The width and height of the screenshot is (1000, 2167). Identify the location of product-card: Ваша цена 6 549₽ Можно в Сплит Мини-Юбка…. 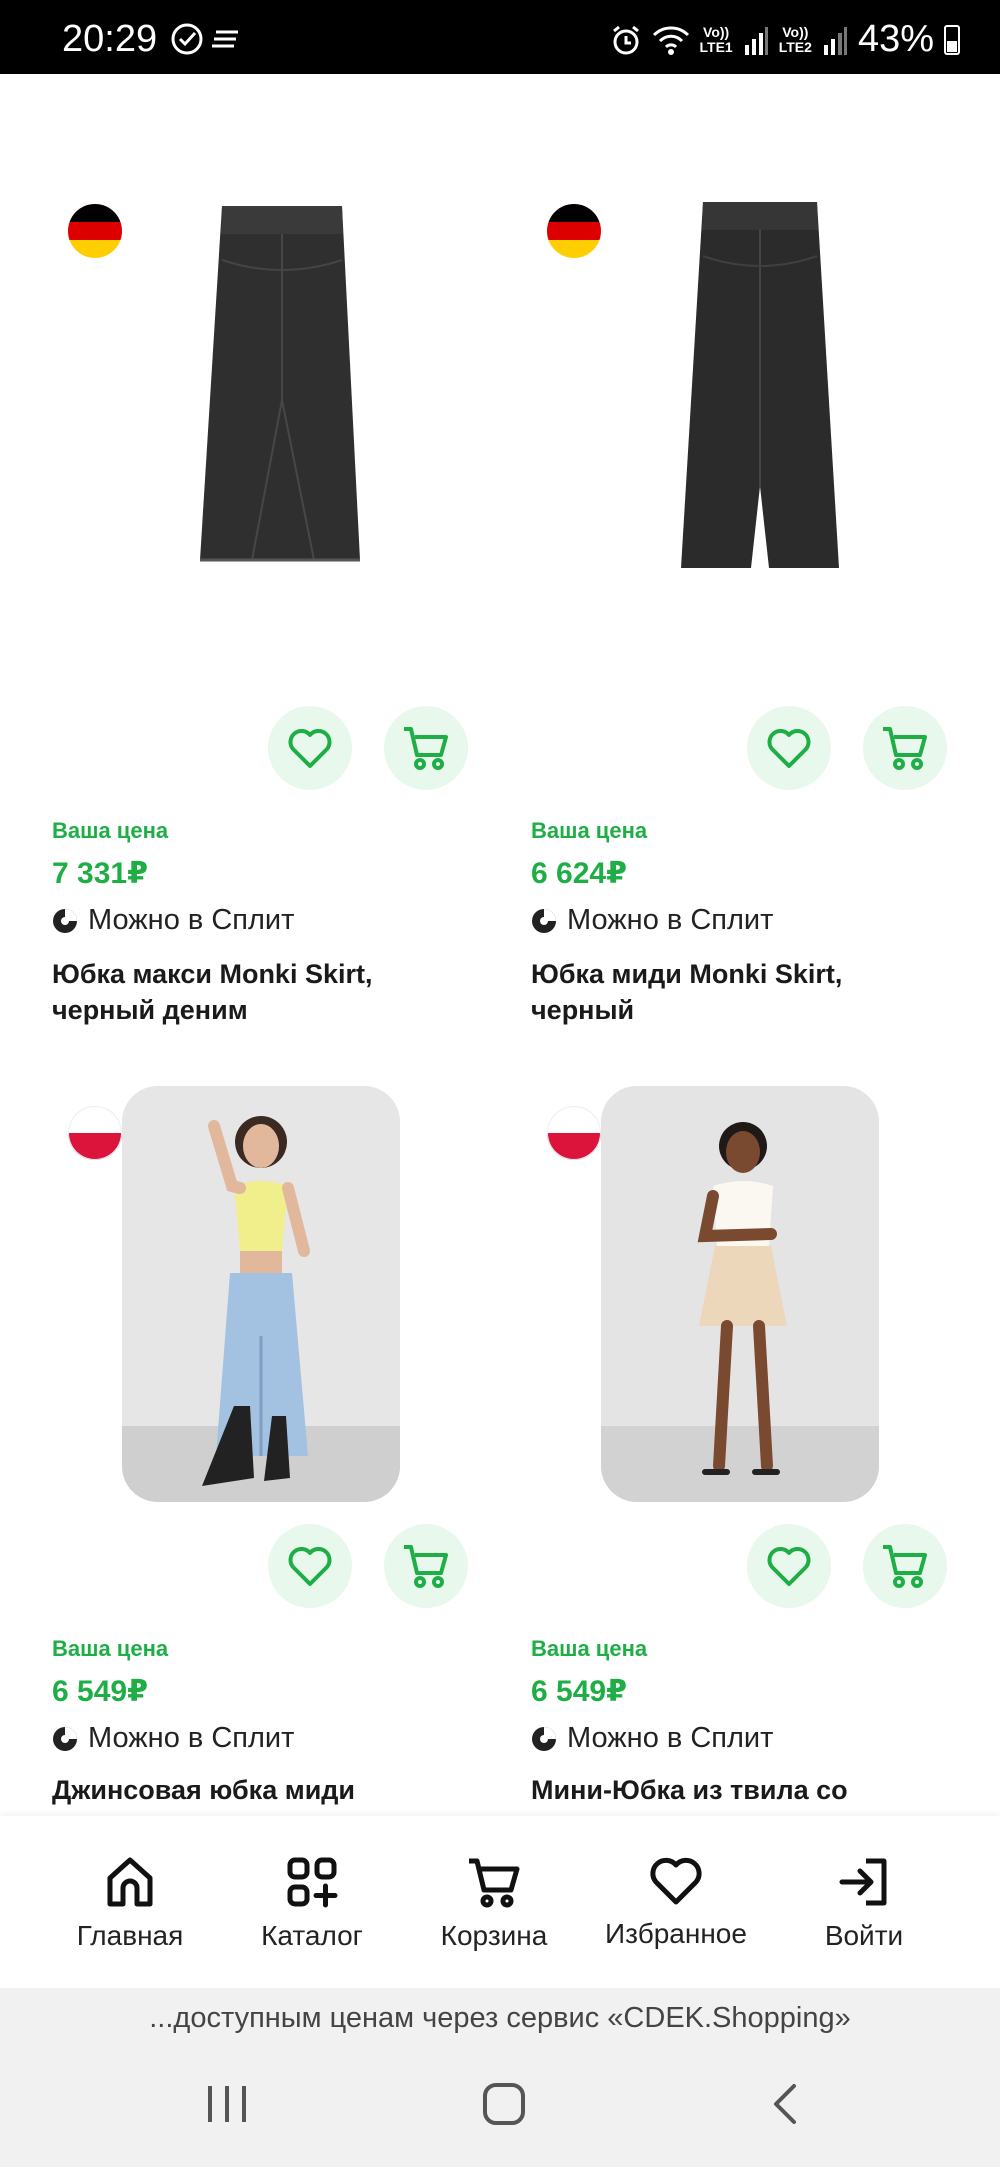
(751, 1451).